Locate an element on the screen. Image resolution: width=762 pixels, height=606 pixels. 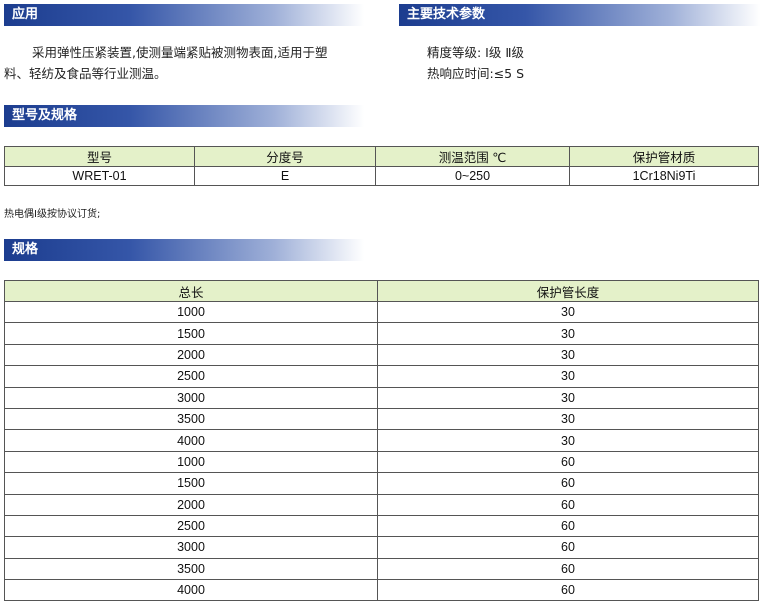
graduation-value: E is located at coordinates (285, 176).